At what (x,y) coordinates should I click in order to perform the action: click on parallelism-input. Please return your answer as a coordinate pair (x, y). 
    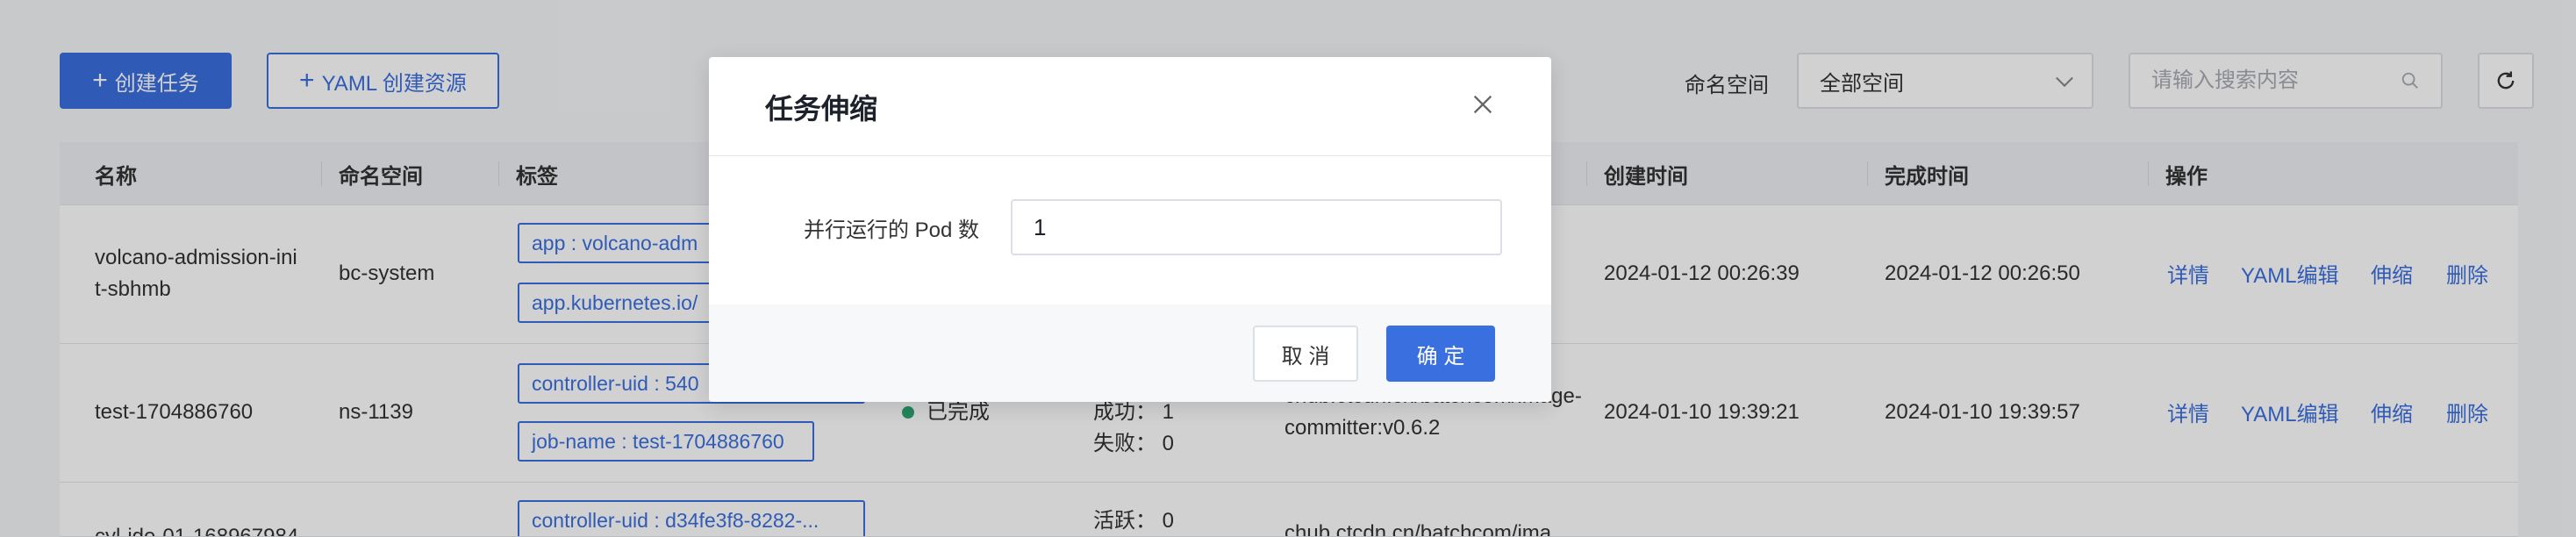
    Looking at the image, I should click on (1256, 227).